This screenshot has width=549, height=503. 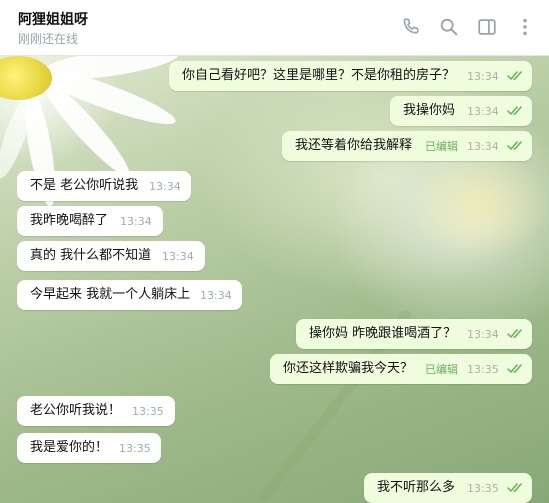 I want to click on message-outgoing: 你自己看好吧？这里是哪里？不是你租的房子？ 13:34, so click(x=350, y=76).